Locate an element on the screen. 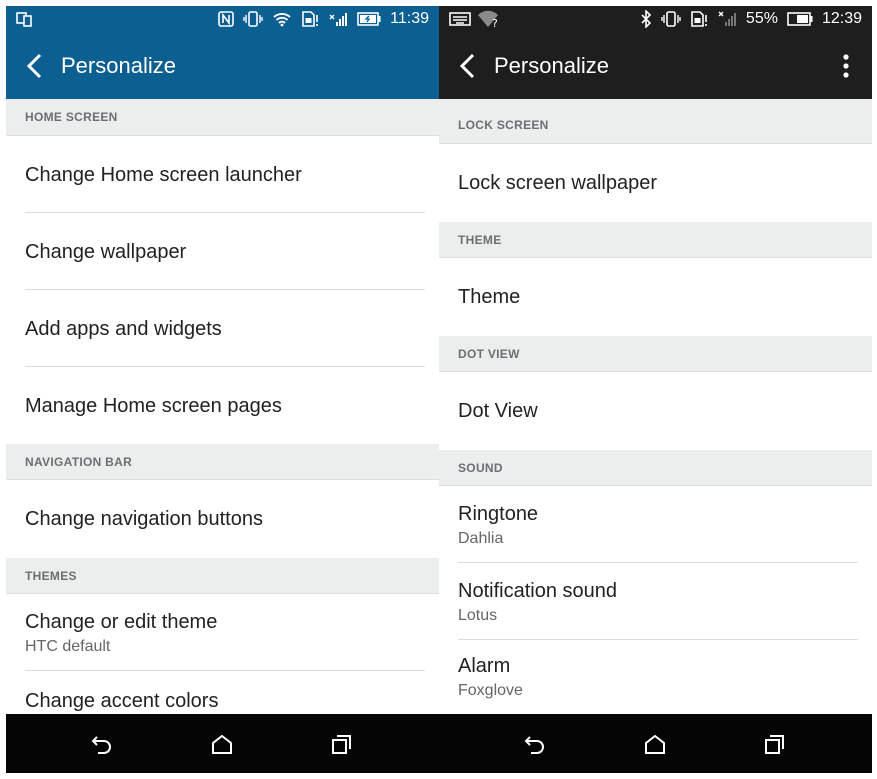  item-title: Change or edit theme is located at coordinates (121, 621).